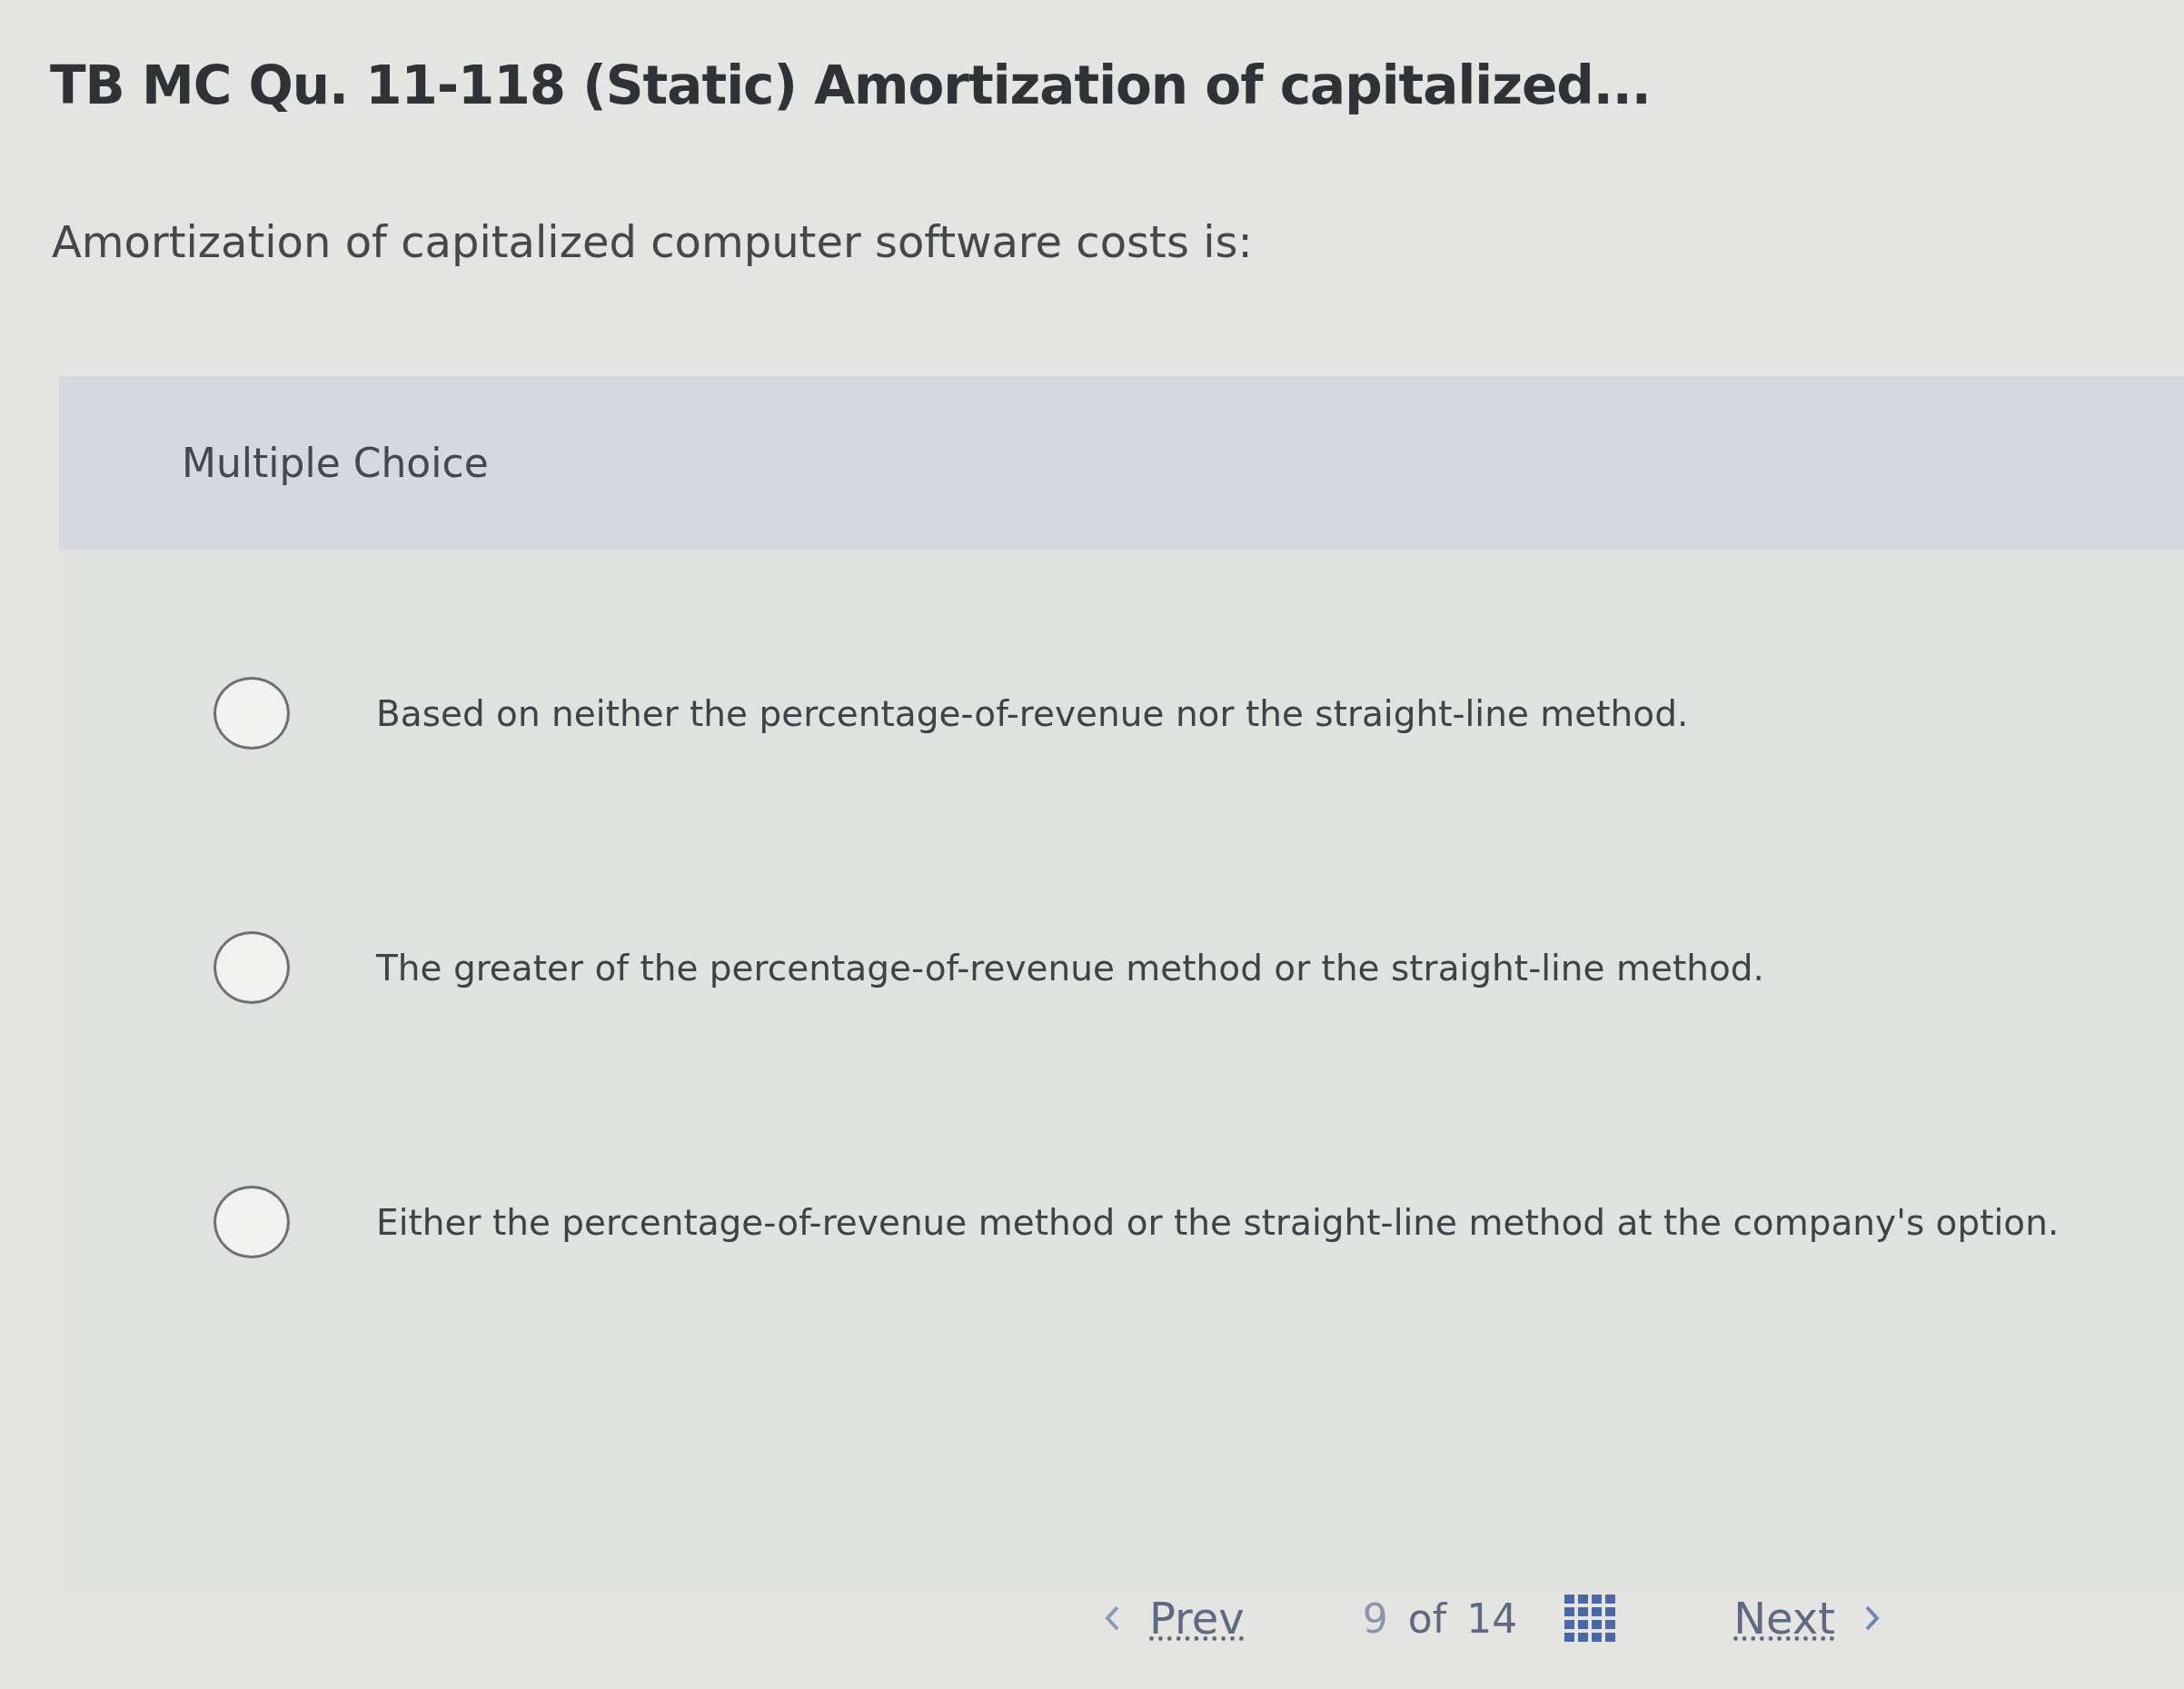 This screenshot has height=1689, width=2184. Describe the element at coordinates (1590, 1618) in the screenshot. I see `grid-icon` at that location.